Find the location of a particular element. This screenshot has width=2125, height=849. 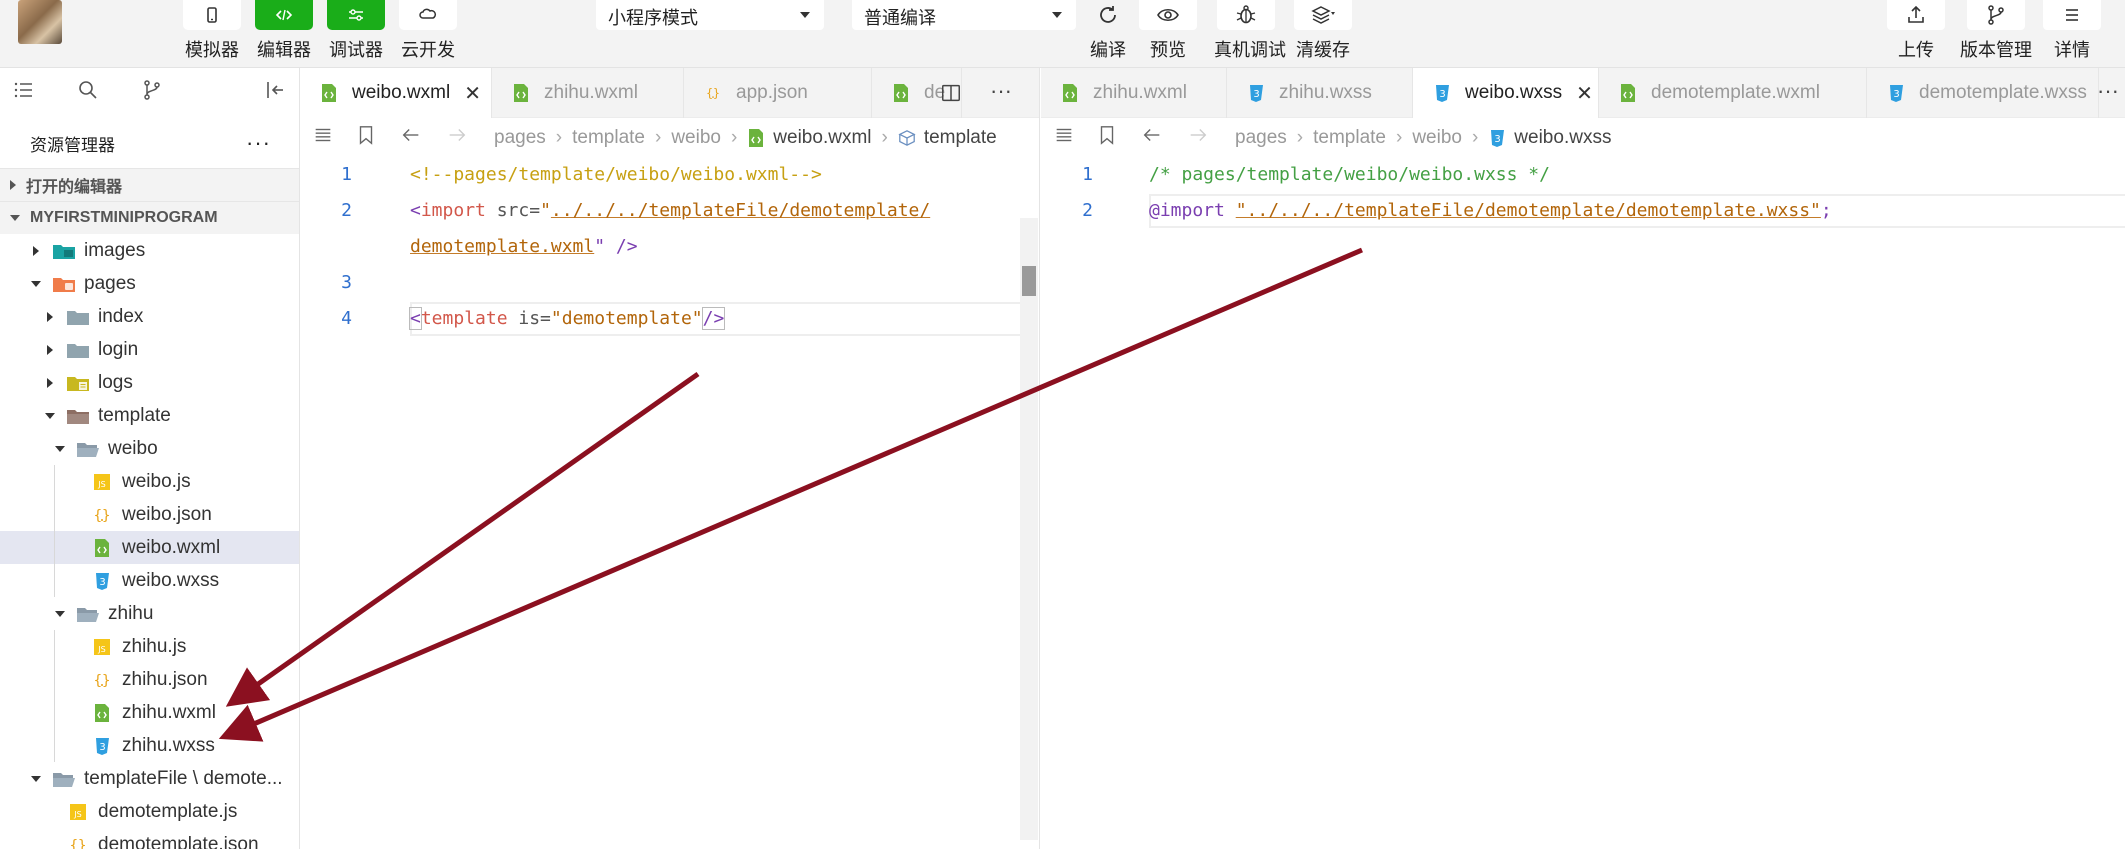

file-tree-item: {} zhihu.json is located at coordinates (149, 679).